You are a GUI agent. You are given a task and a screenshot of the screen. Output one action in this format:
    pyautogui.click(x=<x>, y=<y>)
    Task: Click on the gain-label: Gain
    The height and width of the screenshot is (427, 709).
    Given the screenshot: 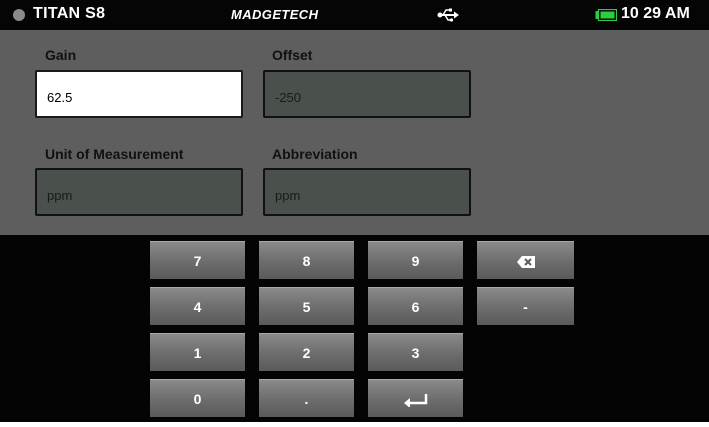 What is the action you would take?
    pyautogui.click(x=61, y=55)
    